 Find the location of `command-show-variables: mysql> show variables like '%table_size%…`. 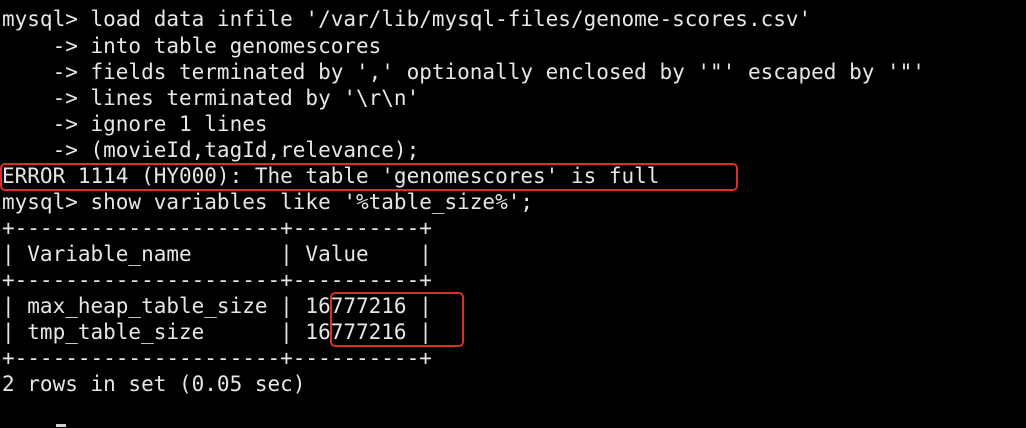

command-show-variables: mysql> show variables like '%table_size%… is located at coordinates (268, 202).